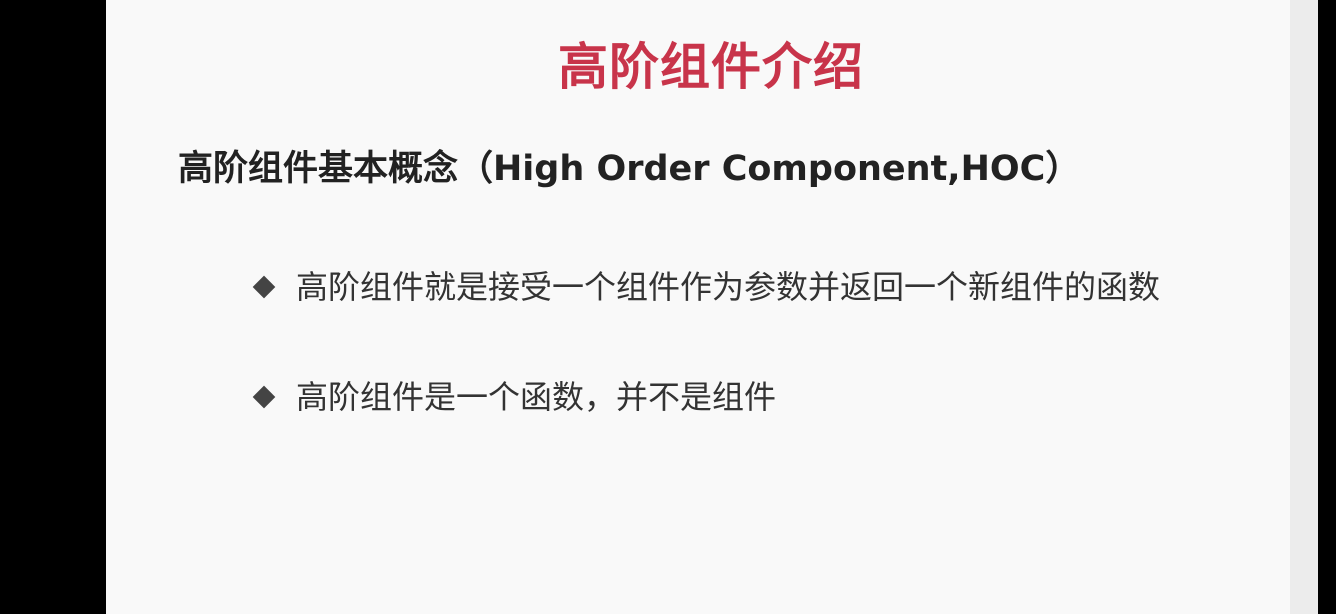  I want to click on bullet-item: 高阶组件是一个函数，并不是组件, so click(514, 397).